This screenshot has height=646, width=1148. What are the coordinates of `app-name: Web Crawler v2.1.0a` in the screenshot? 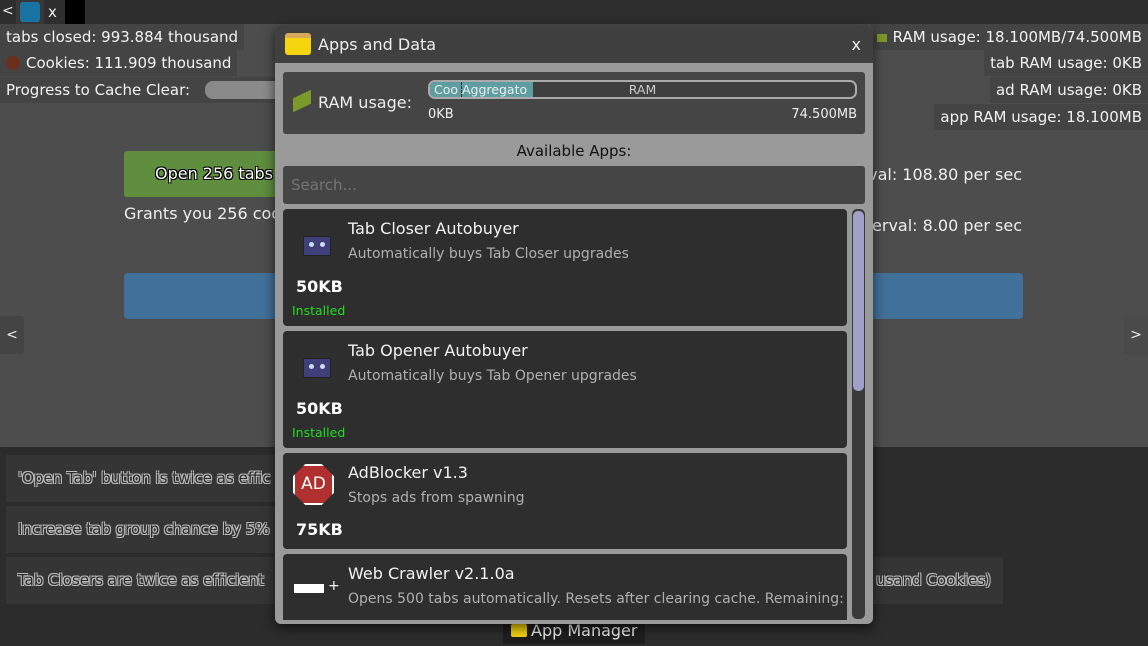 It's located at (431, 573).